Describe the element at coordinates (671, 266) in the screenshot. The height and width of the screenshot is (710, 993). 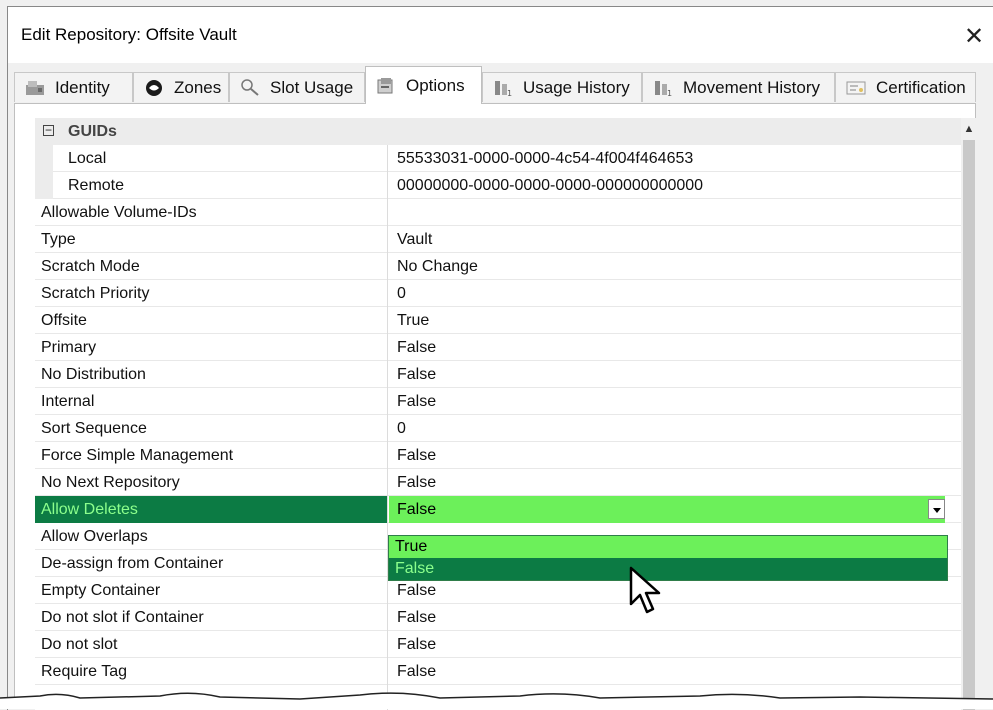
I see `property-value: No Change` at that location.